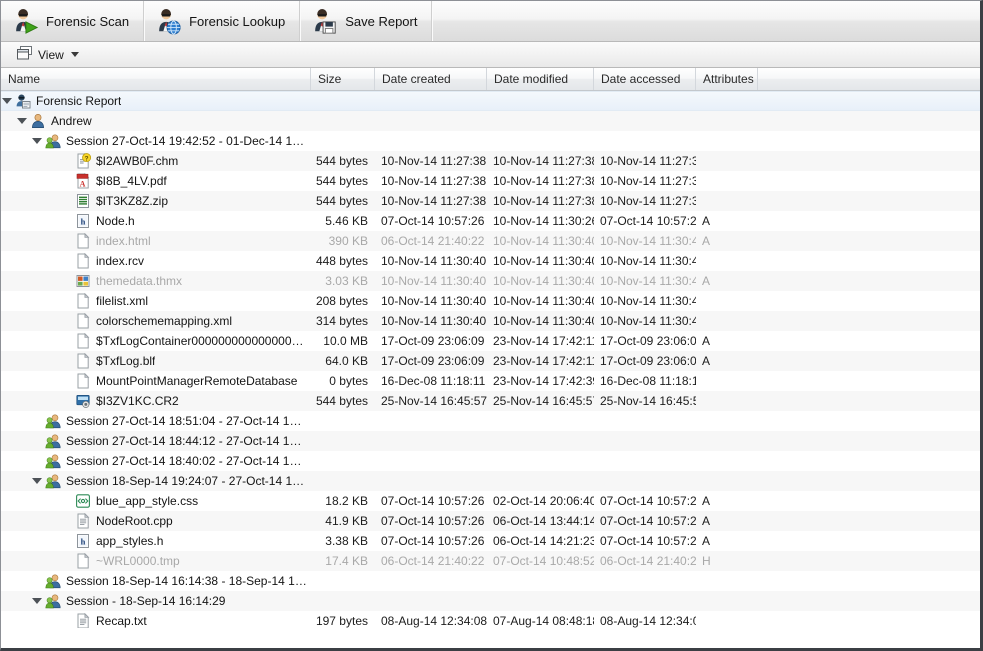  Describe the element at coordinates (55, 601) in the screenshot. I see `session-icon` at that location.